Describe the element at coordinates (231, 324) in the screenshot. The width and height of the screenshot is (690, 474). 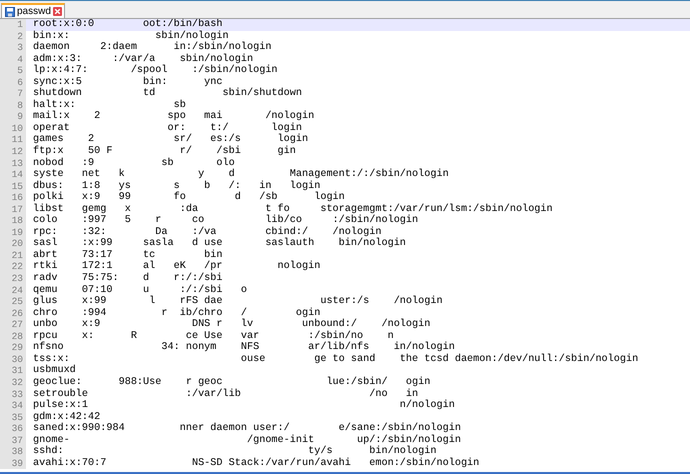
I see `code-line: unbo x:9 DNS r lv unbound:/ /nologin` at that location.